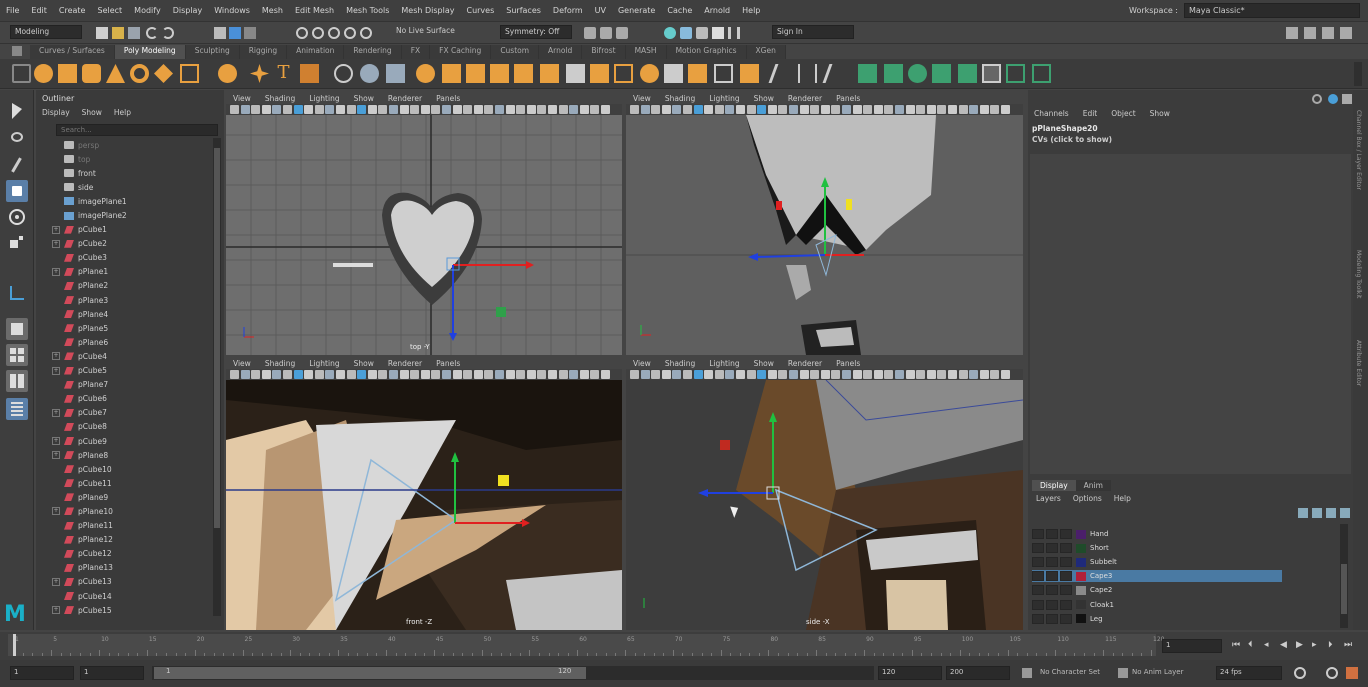  What do you see at coordinates (217, 377) in the screenshot?
I see `outliner-scrollbar` at bounding box center [217, 377].